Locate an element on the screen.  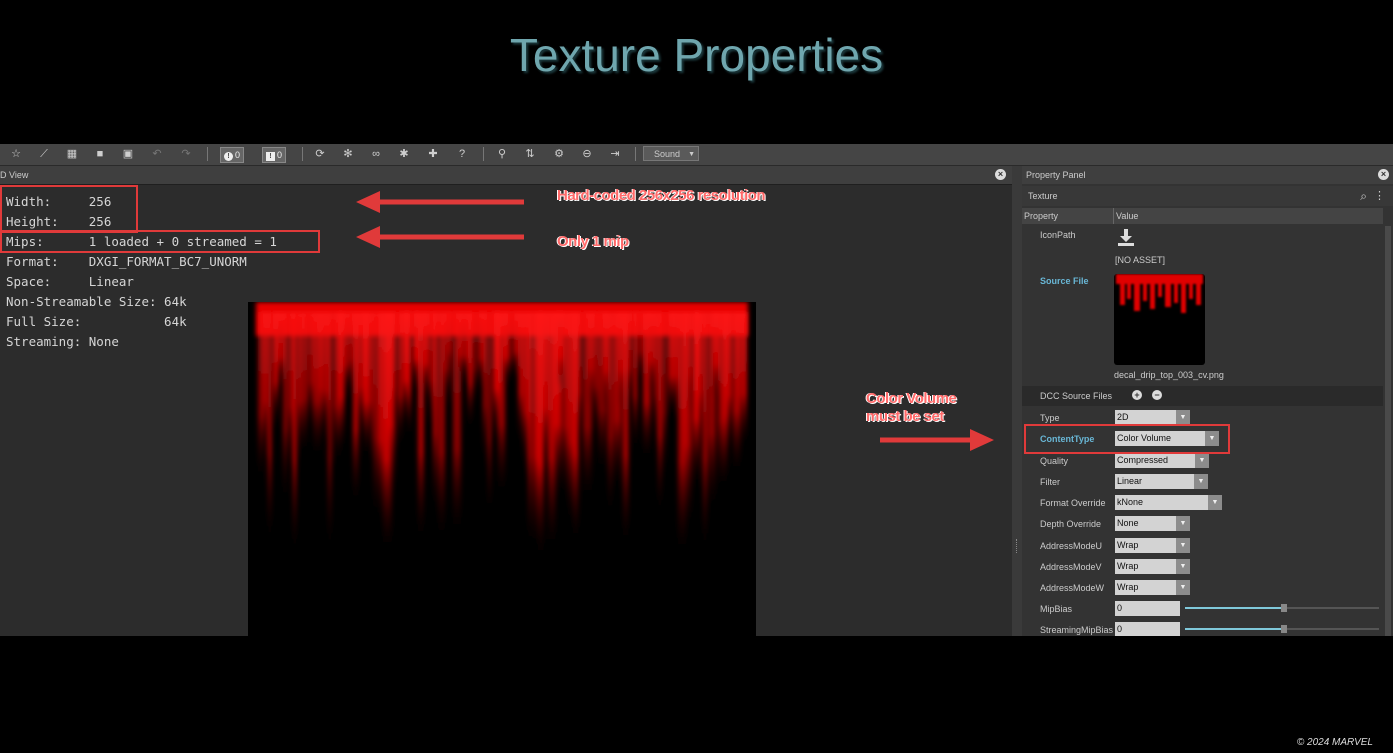
minus-icon: ⊖ is located at coordinates (587, 154).